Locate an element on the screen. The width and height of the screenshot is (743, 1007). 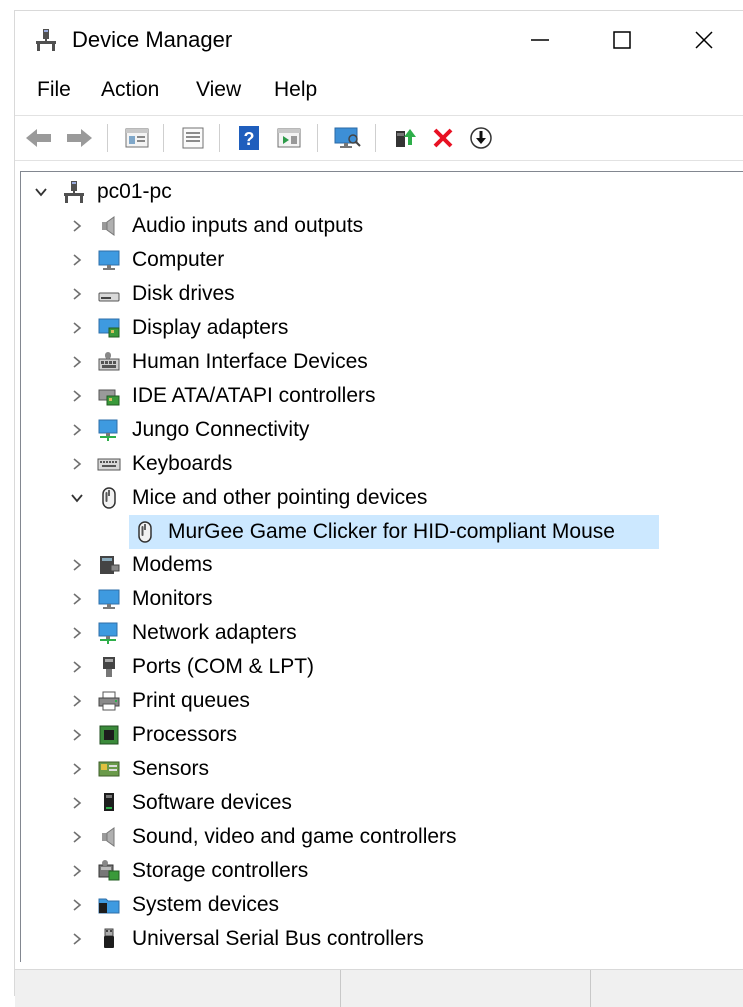
title-bar: Device Manager is located at coordinates (379, 40).